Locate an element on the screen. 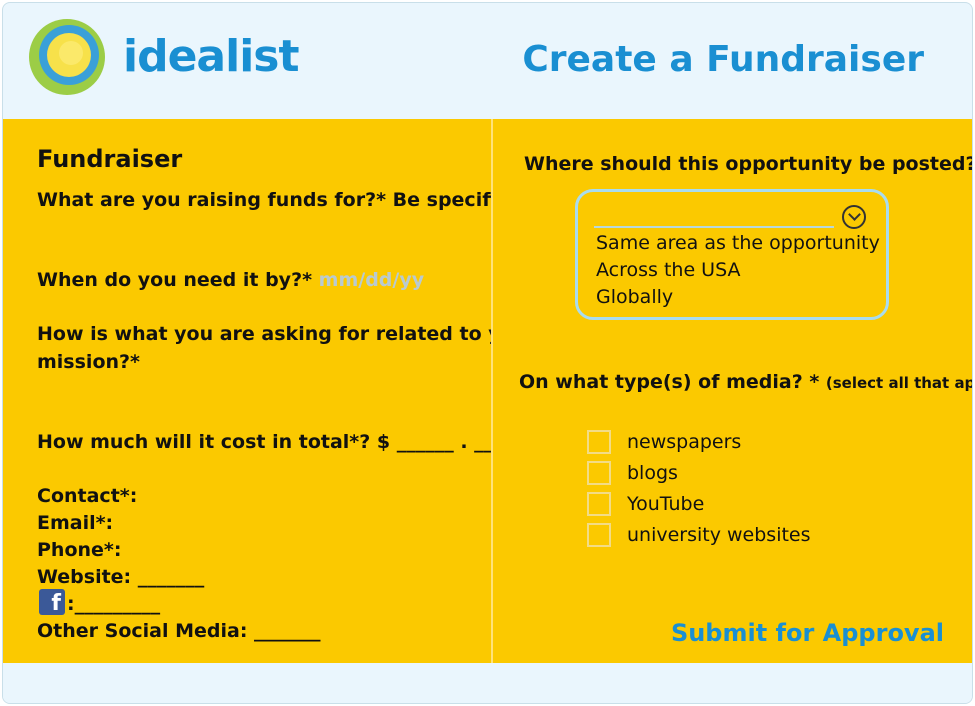 The height and width of the screenshot is (706, 975). submit-for-approval-button: Submit for Approval is located at coordinates (807, 633).